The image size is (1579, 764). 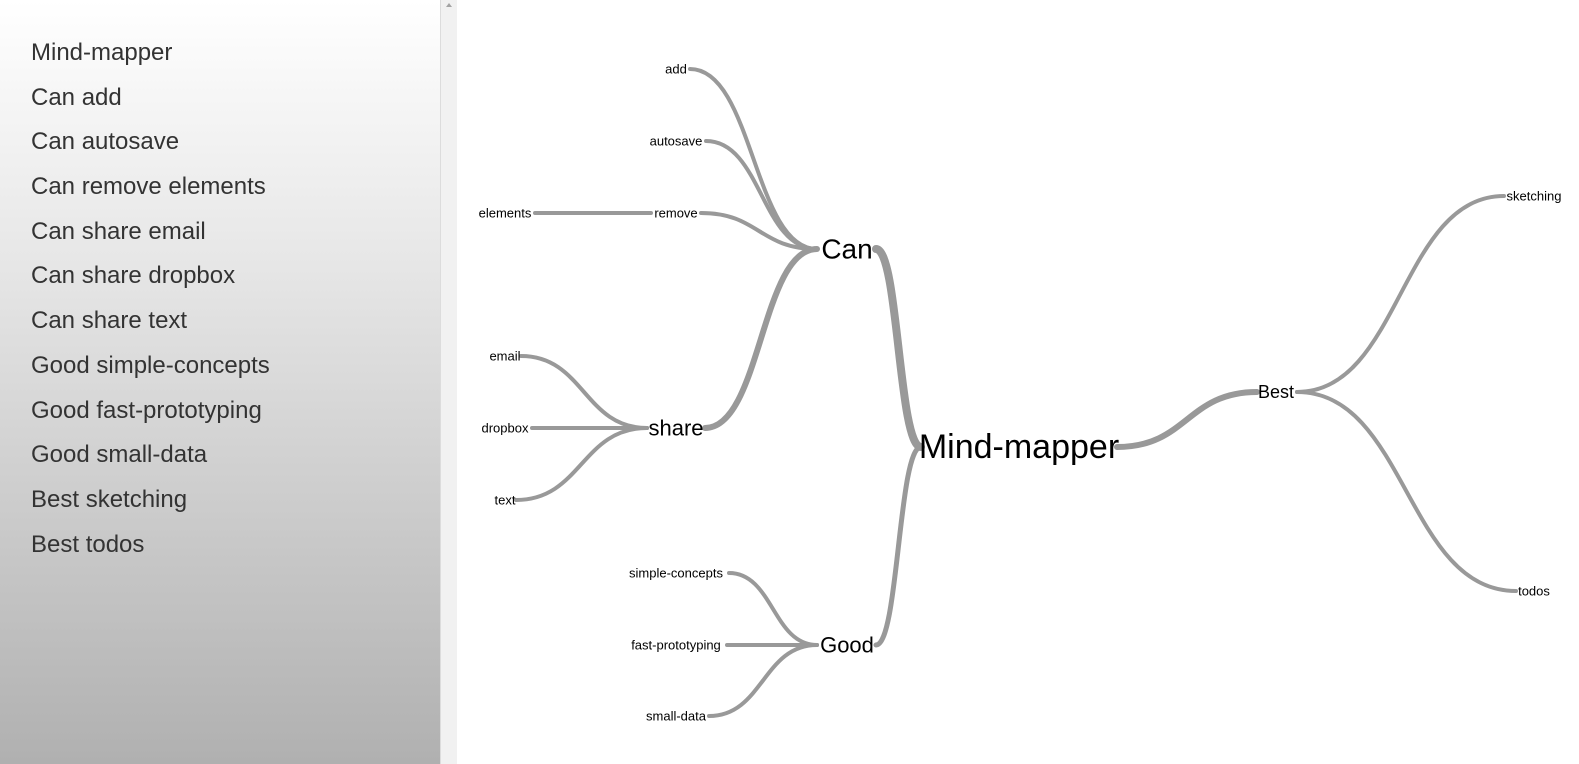 I want to click on sidebar-item: Good fast-prototyping, so click(x=235, y=411).